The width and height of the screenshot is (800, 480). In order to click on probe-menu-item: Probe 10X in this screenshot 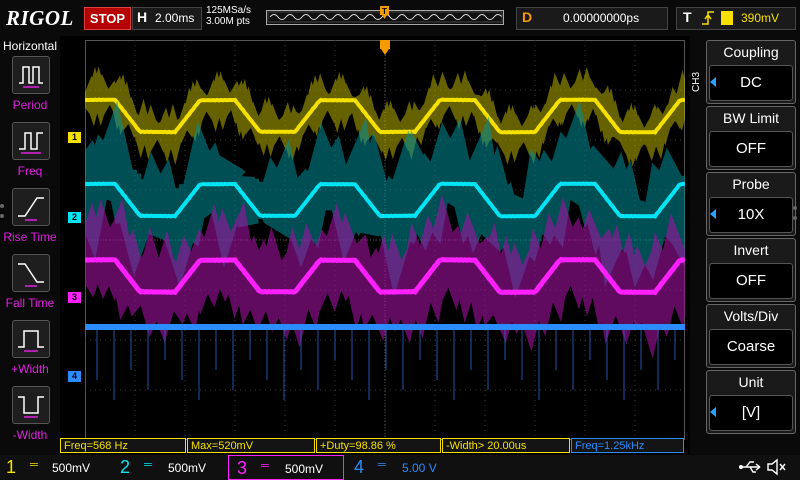, I will do `click(751, 204)`.